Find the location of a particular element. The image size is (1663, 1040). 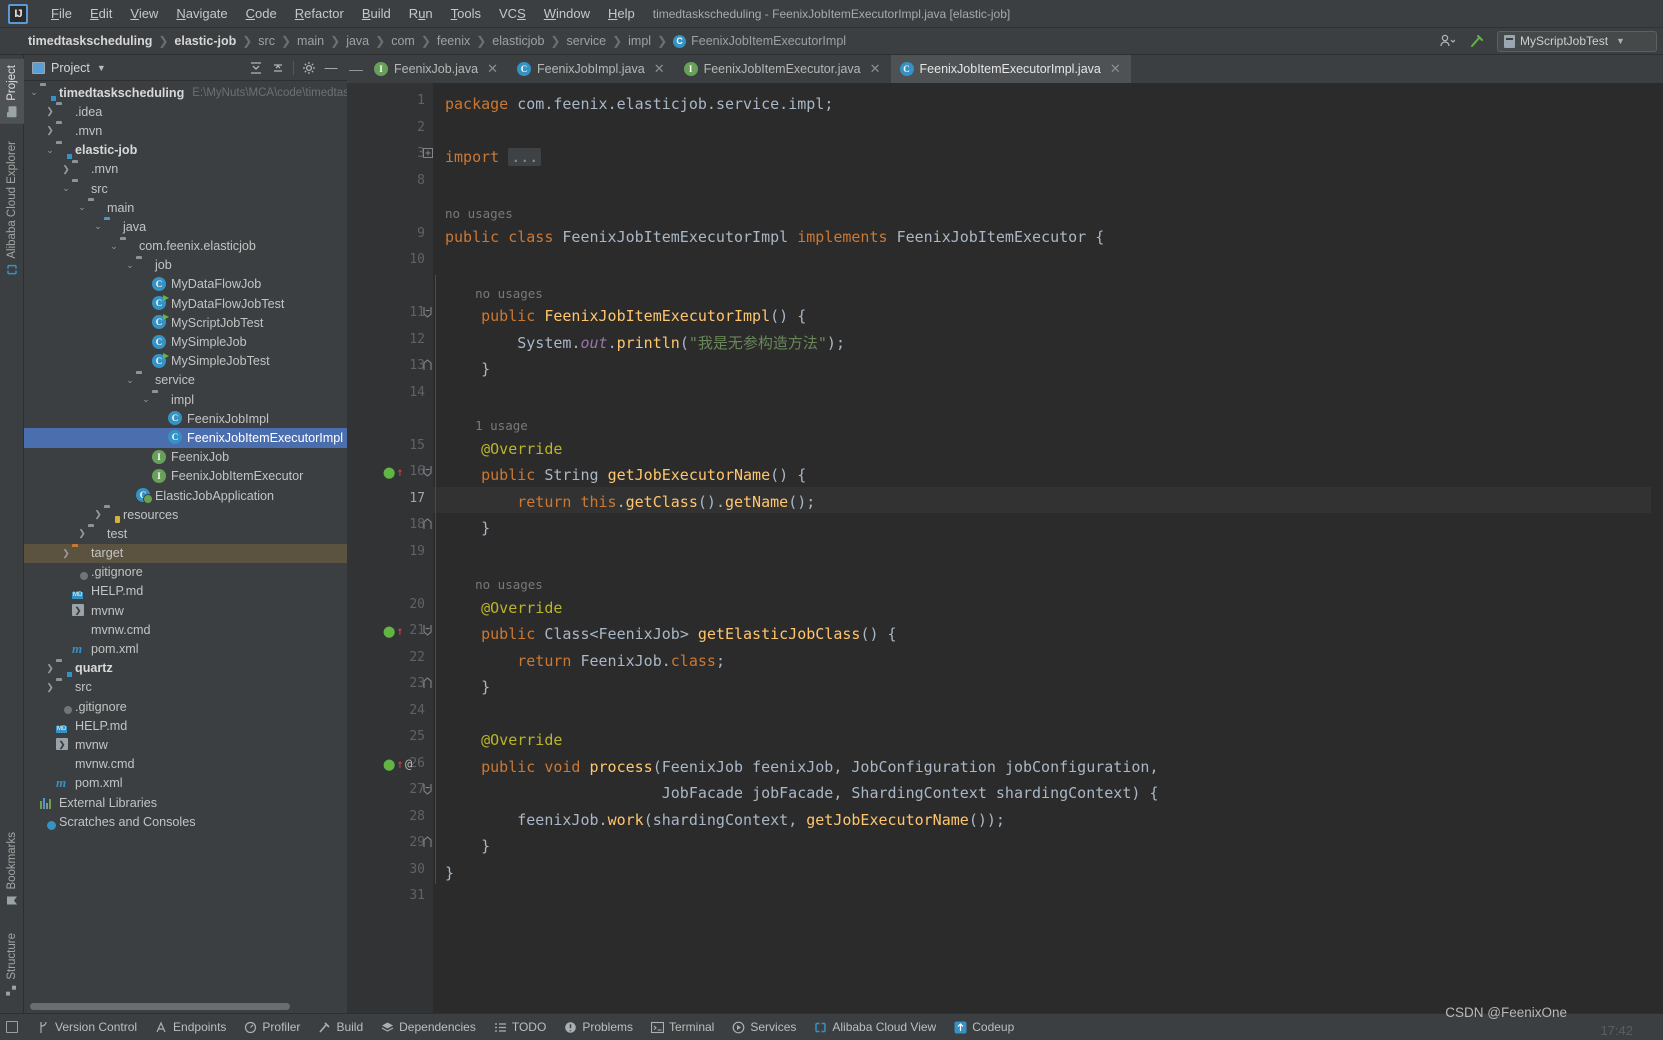

tree-item: ⌄ java is located at coordinates (185, 226).